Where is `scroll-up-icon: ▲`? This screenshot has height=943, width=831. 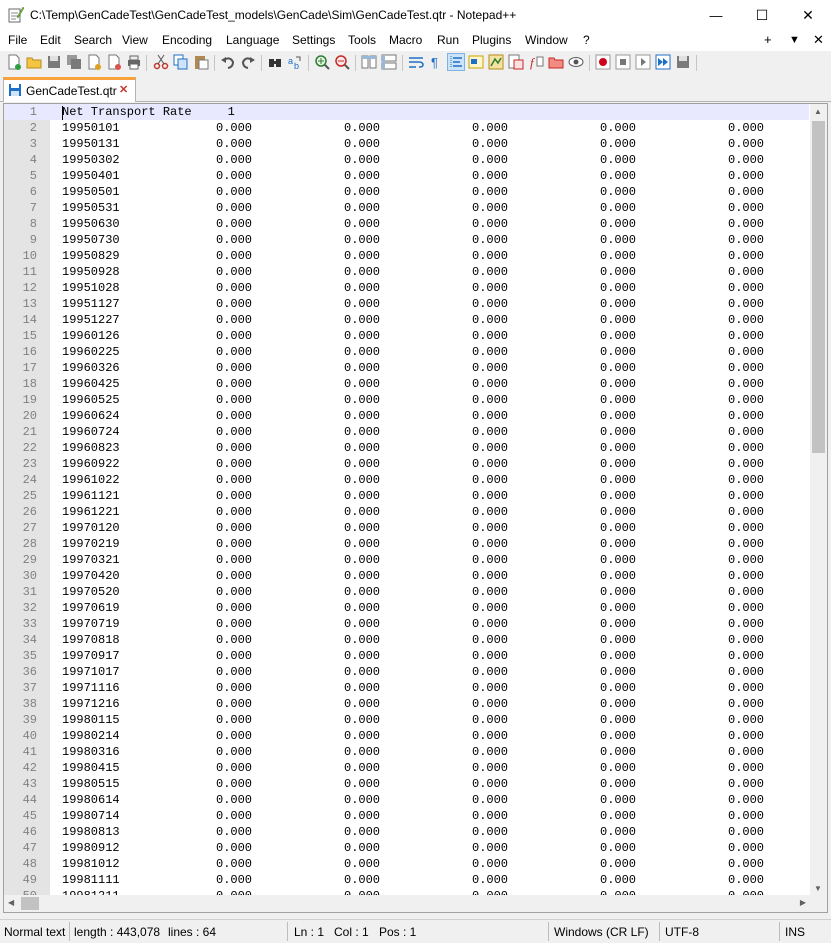 scroll-up-icon: ▲ is located at coordinates (818, 111).